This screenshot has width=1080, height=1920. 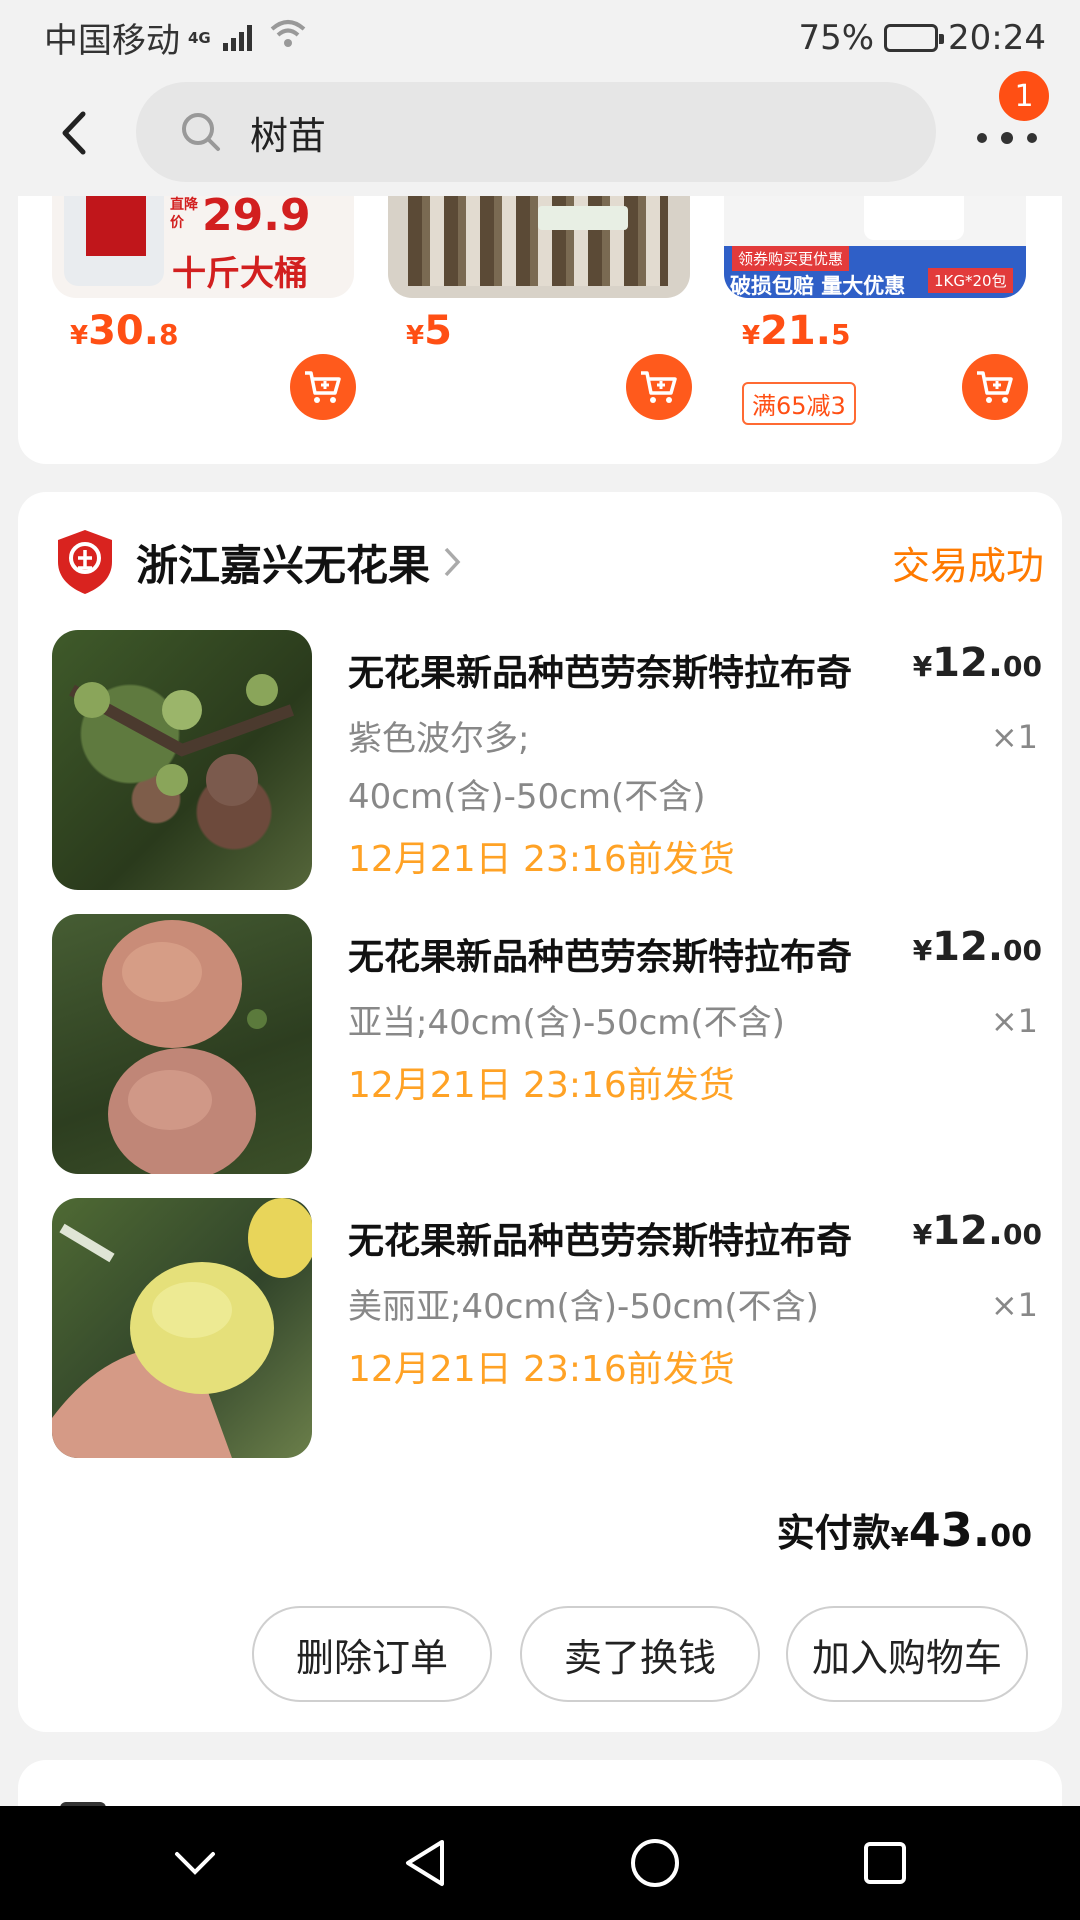 What do you see at coordinates (201, 132) in the screenshot?
I see `search-icon` at bounding box center [201, 132].